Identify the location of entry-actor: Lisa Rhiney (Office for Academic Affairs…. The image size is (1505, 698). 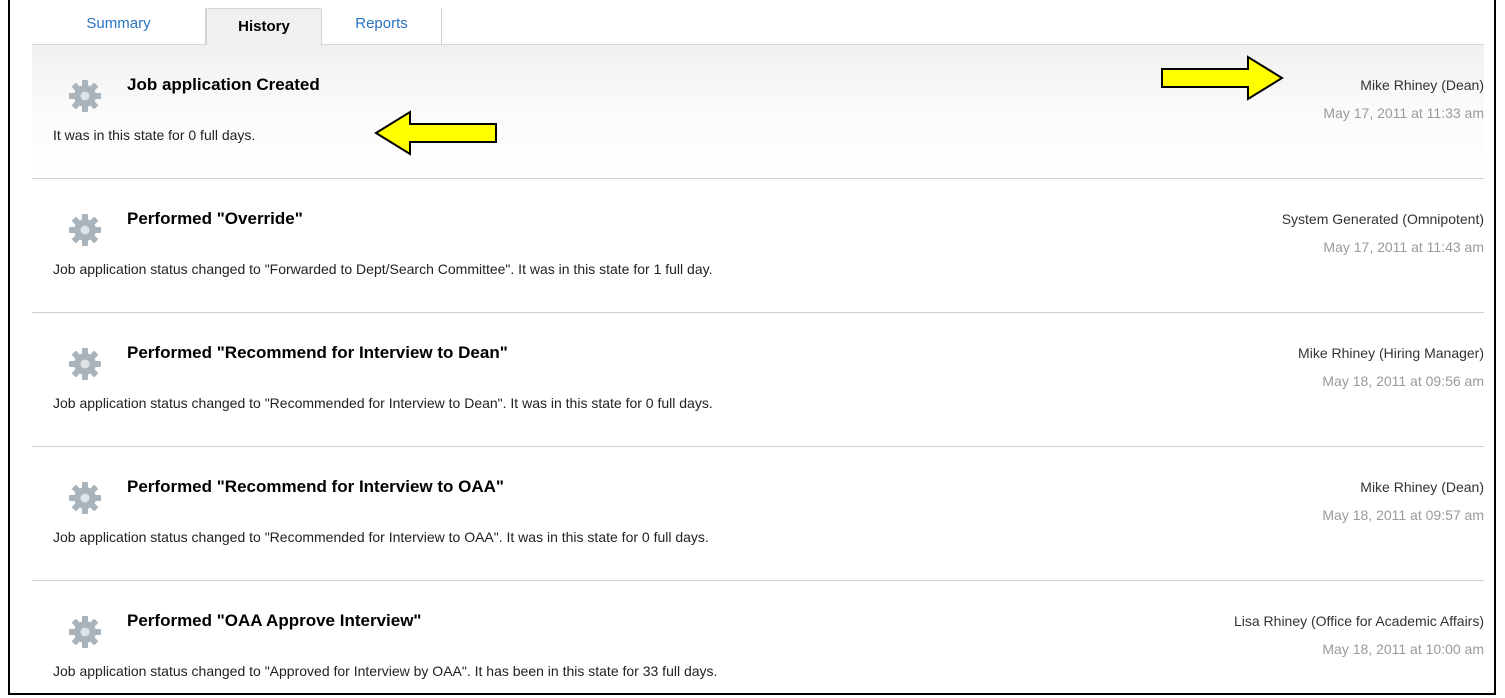
(1358, 621).